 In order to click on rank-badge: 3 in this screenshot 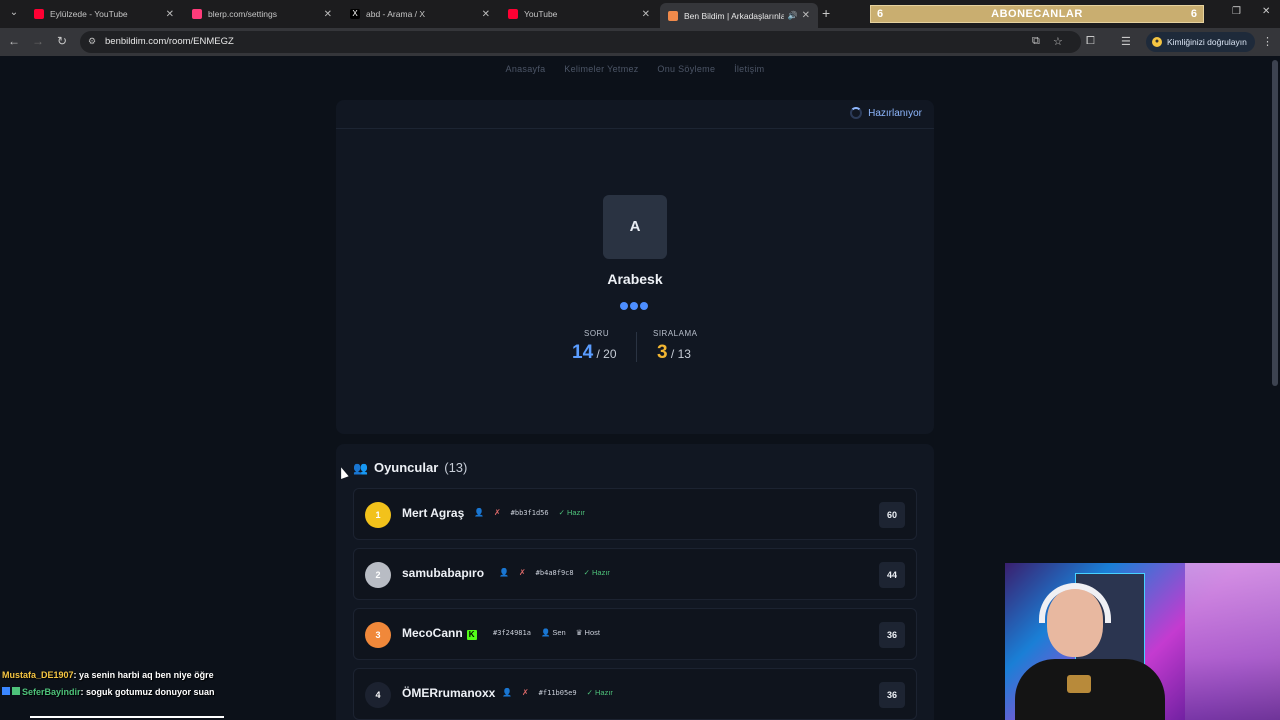, I will do `click(378, 635)`.